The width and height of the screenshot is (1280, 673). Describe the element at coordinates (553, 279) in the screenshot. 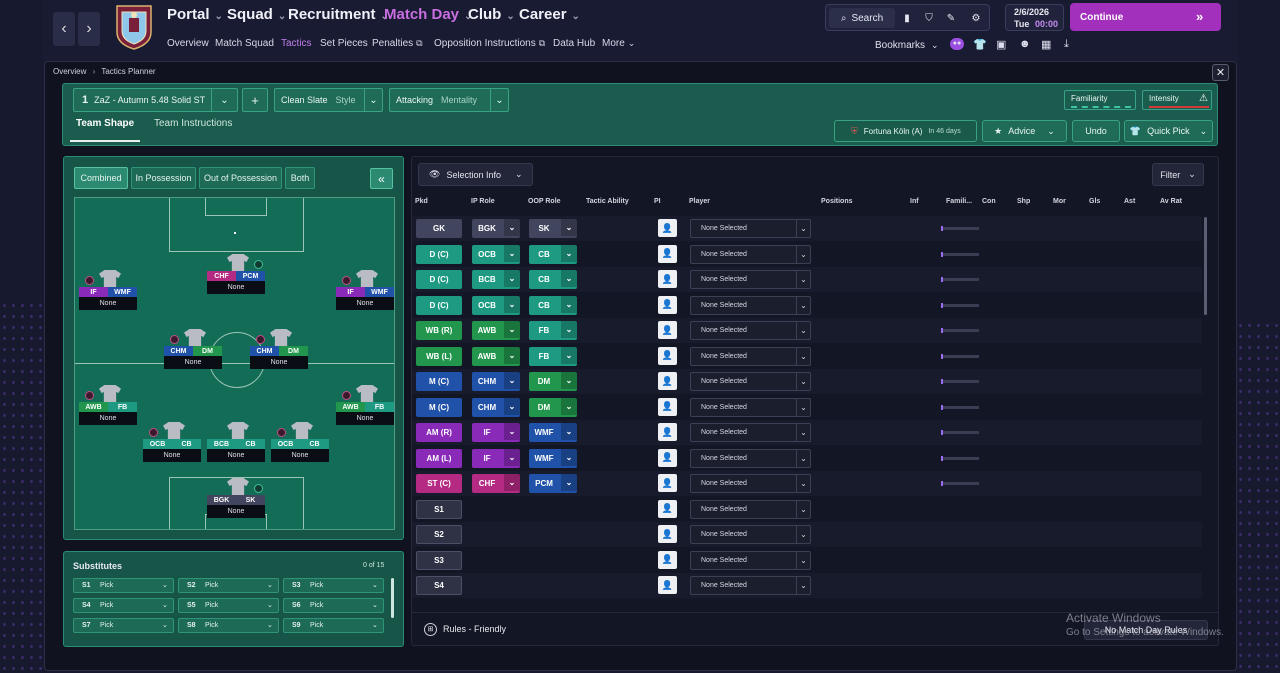

I see `oop-role-select: CB ⌄` at that location.